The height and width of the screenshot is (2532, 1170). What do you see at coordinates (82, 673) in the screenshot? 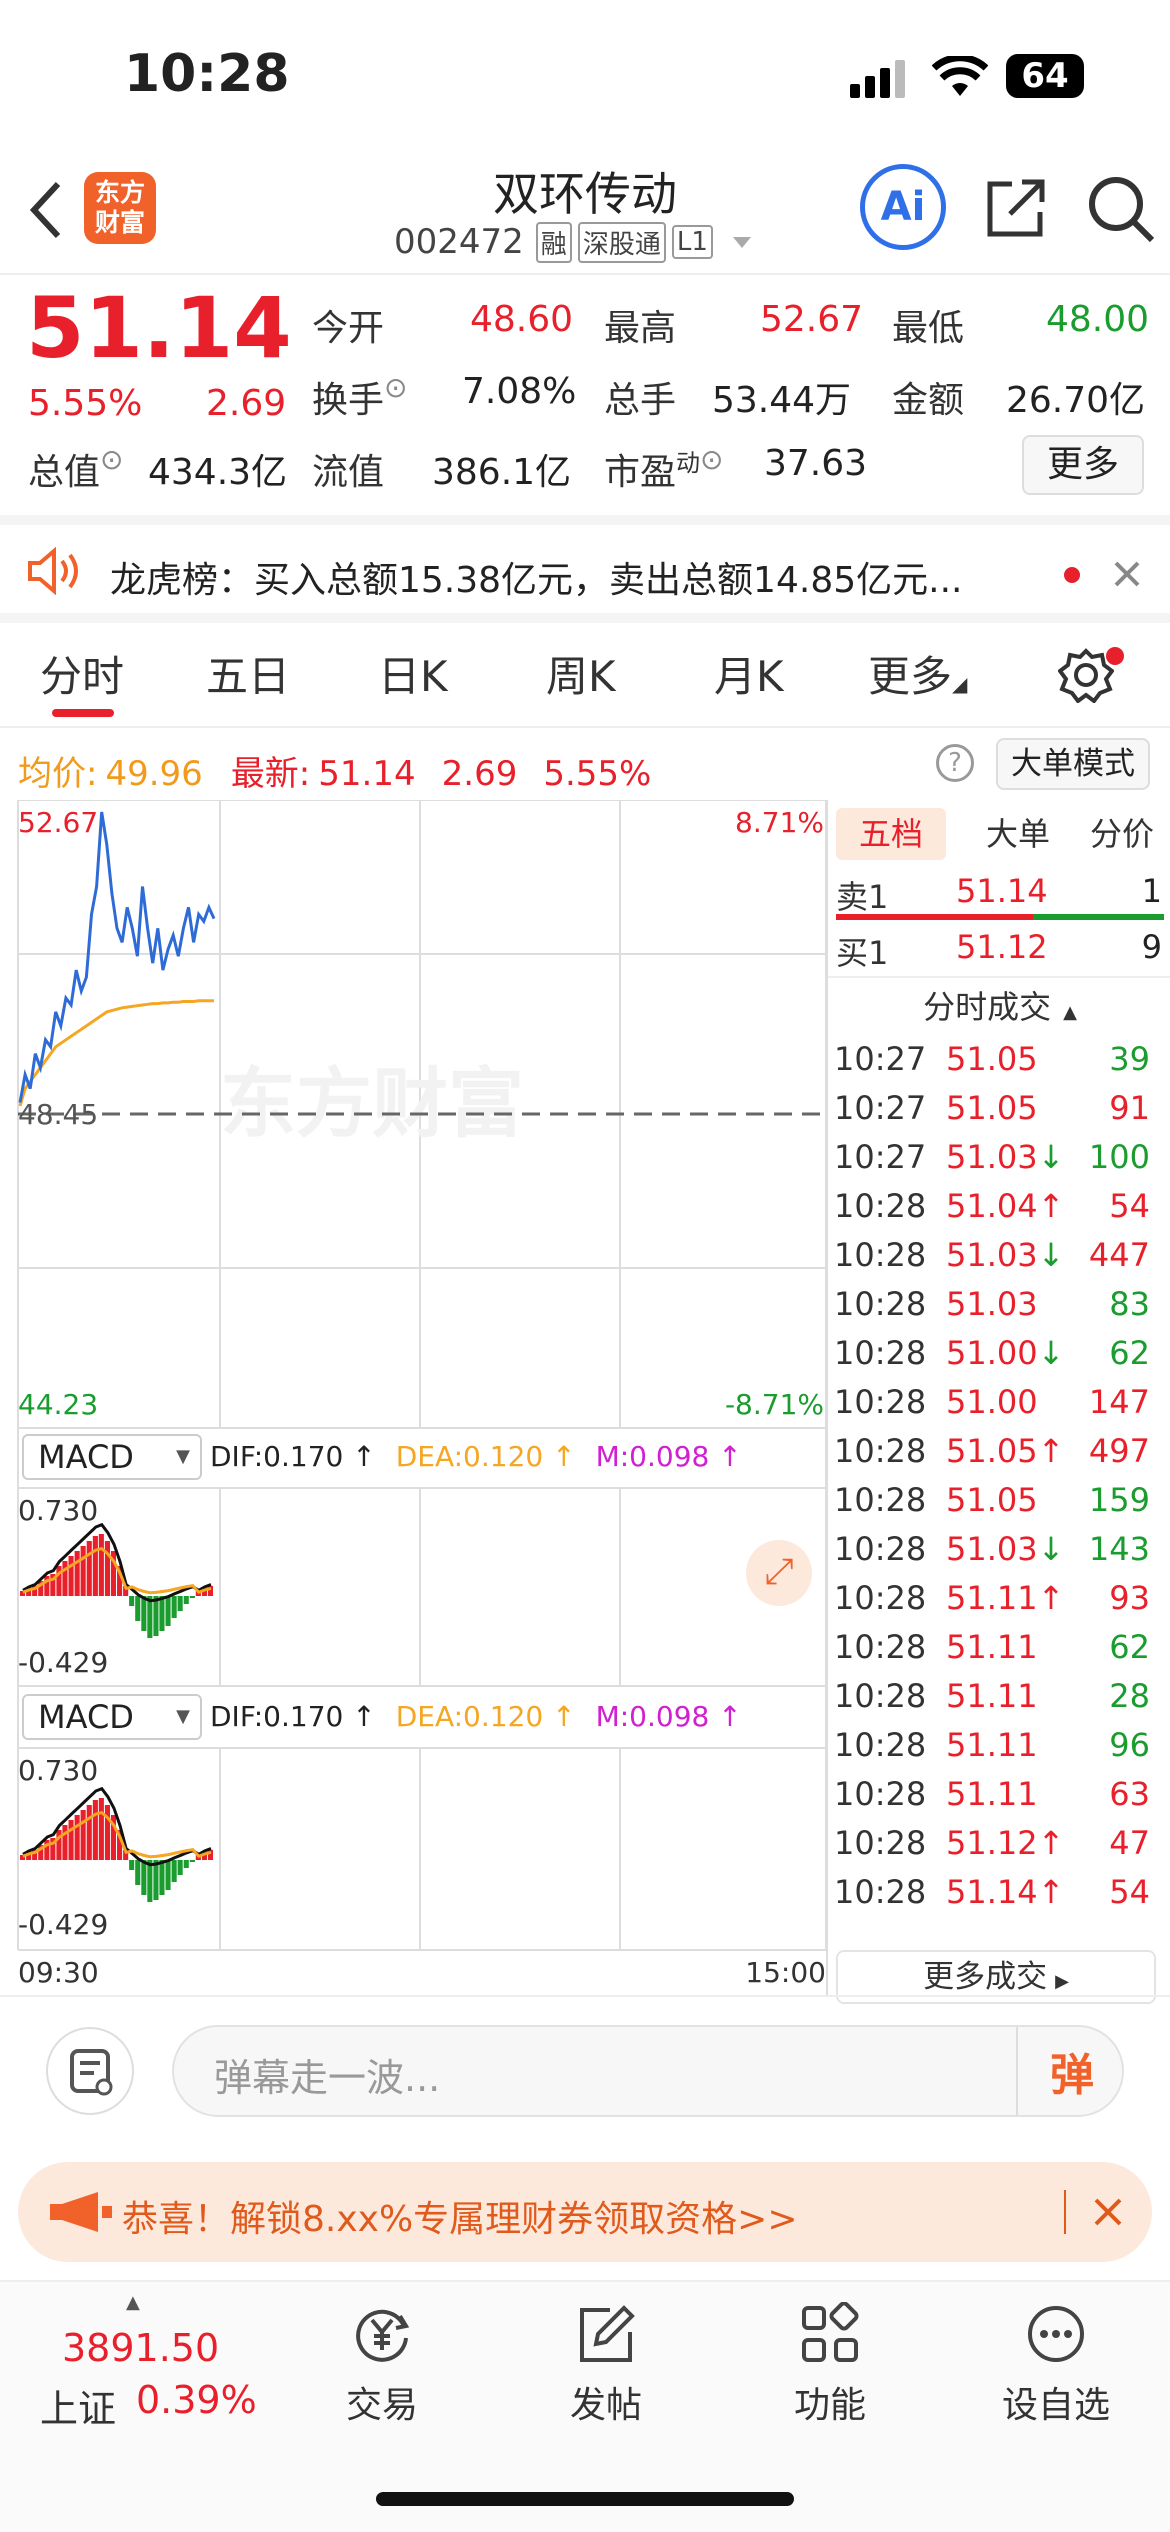
I see `tab-intraday: 分时` at bounding box center [82, 673].